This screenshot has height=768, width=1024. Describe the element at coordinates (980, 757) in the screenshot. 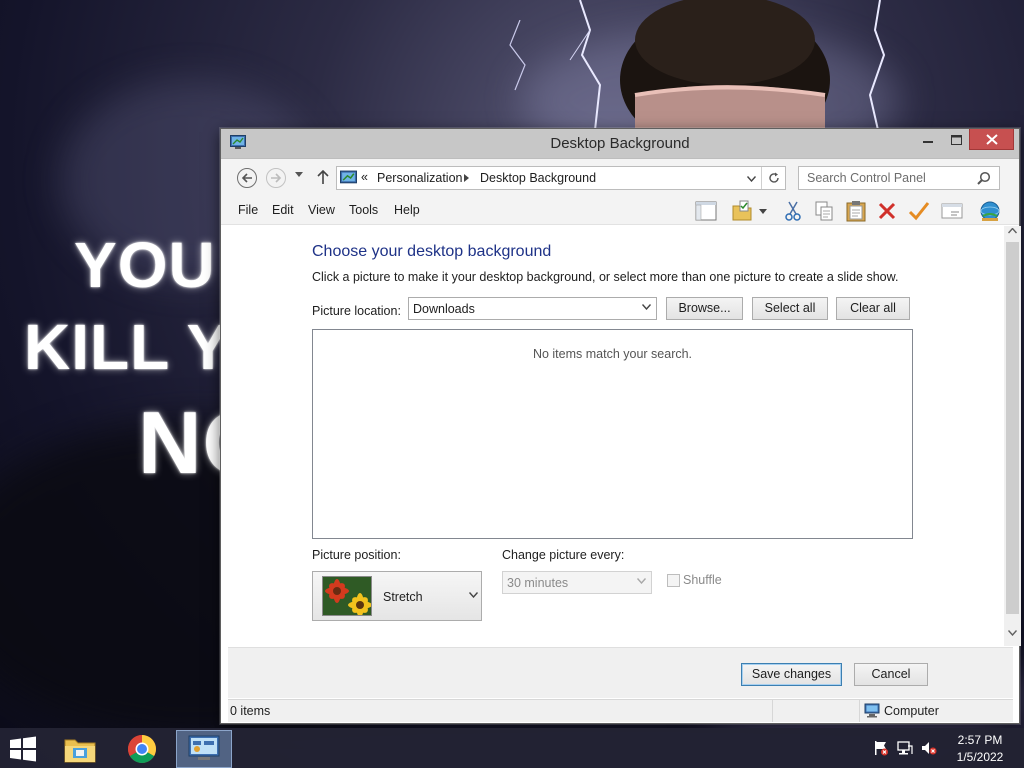

I see `clock-date: 1/5/2022` at that location.